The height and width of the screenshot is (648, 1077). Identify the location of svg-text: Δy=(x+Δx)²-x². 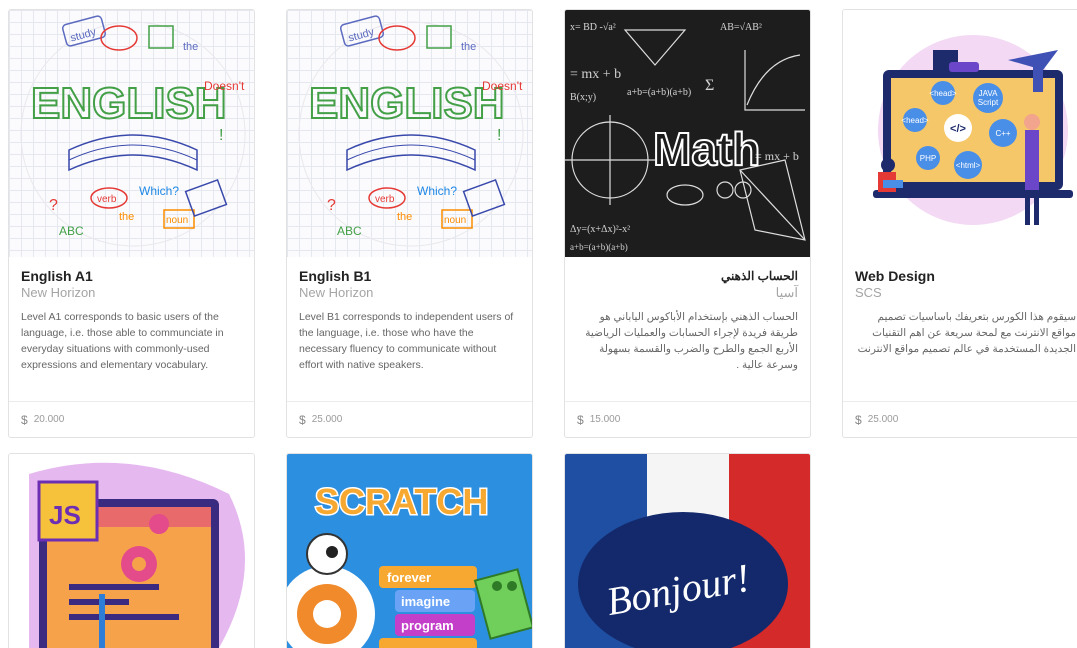
(600, 229).